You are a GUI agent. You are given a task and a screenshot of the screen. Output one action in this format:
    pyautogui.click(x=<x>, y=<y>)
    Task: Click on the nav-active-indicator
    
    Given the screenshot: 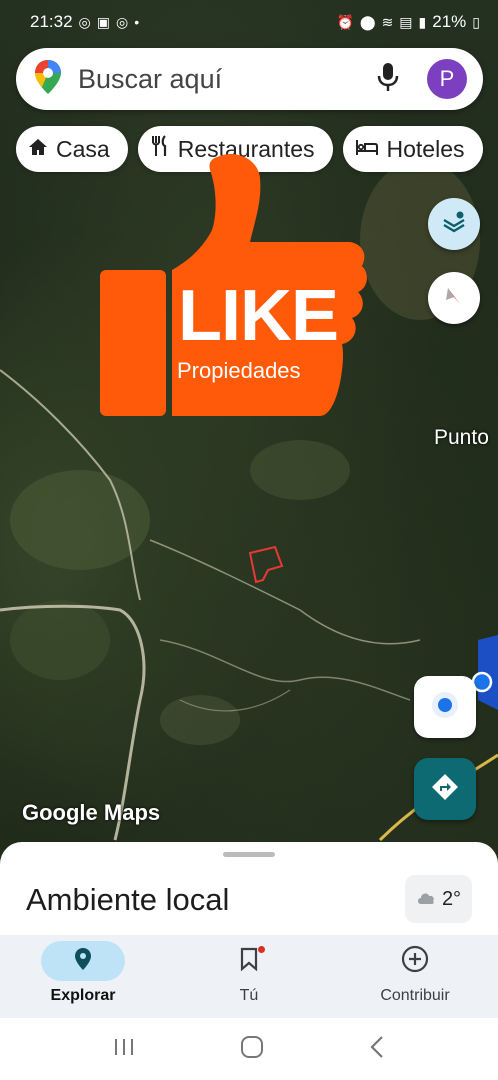 What is the action you would take?
    pyautogui.click(x=83, y=961)
    